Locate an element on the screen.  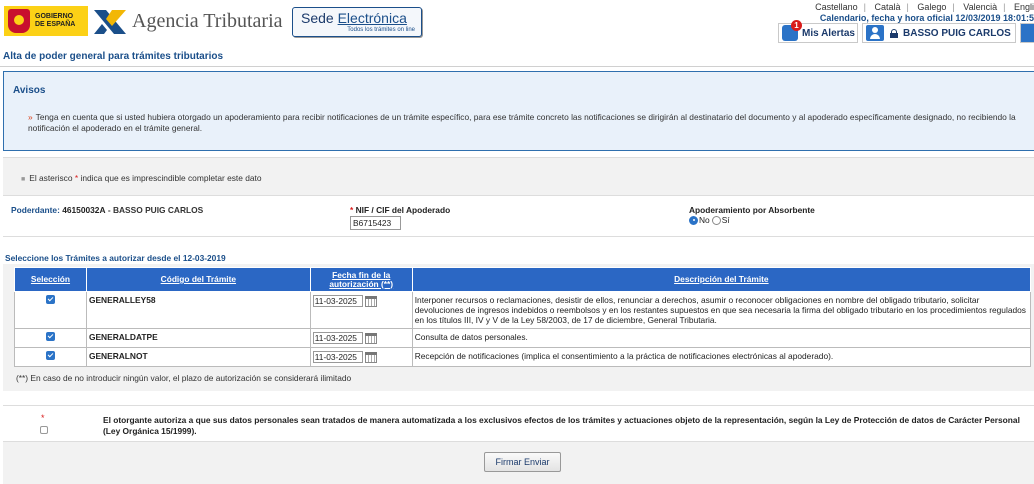
col-fecha-fin: Fecha fin de la autorización (**) is located at coordinates (361, 279).